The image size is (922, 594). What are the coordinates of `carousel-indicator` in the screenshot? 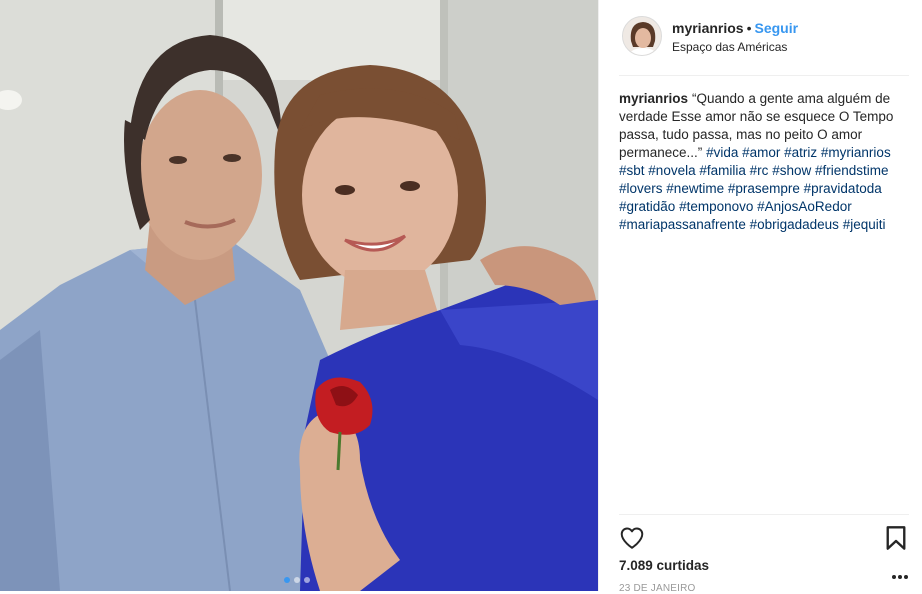 It's located at (297, 580).